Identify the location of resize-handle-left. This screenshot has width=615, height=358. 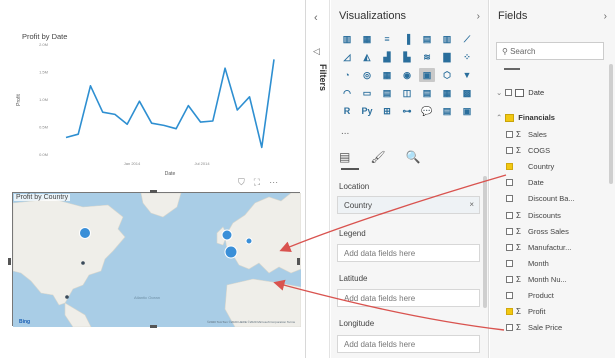
(9, 261).